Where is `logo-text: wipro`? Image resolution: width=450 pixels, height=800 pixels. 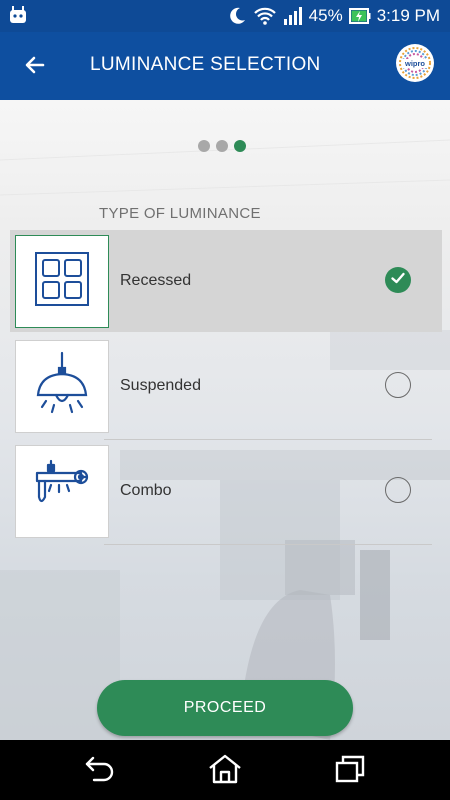
logo-text: wipro is located at coordinates (414, 63).